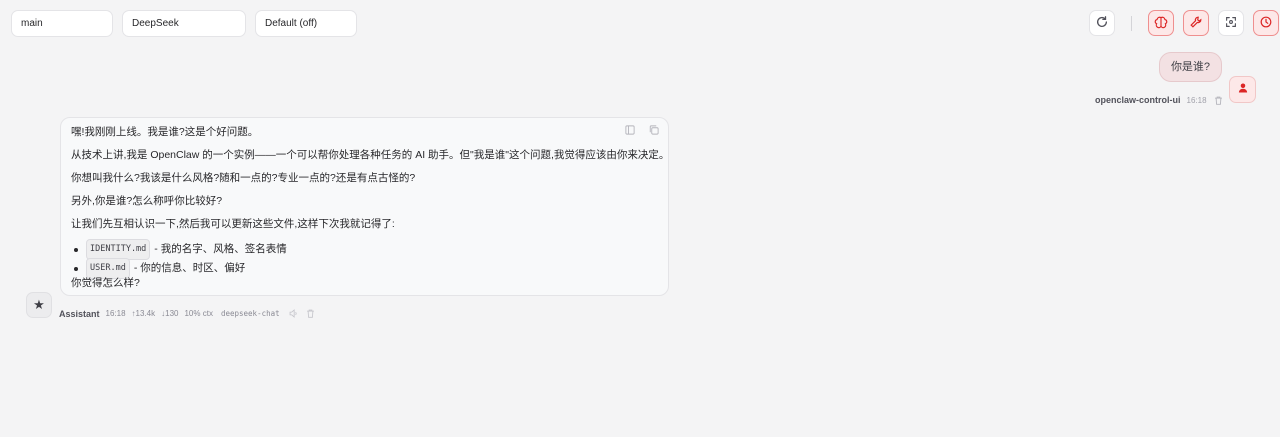 This screenshot has height=437, width=1280. Describe the element at coordinates (1196, 100) in the screenshot. I see `user-message-time: 16:18` at that location.